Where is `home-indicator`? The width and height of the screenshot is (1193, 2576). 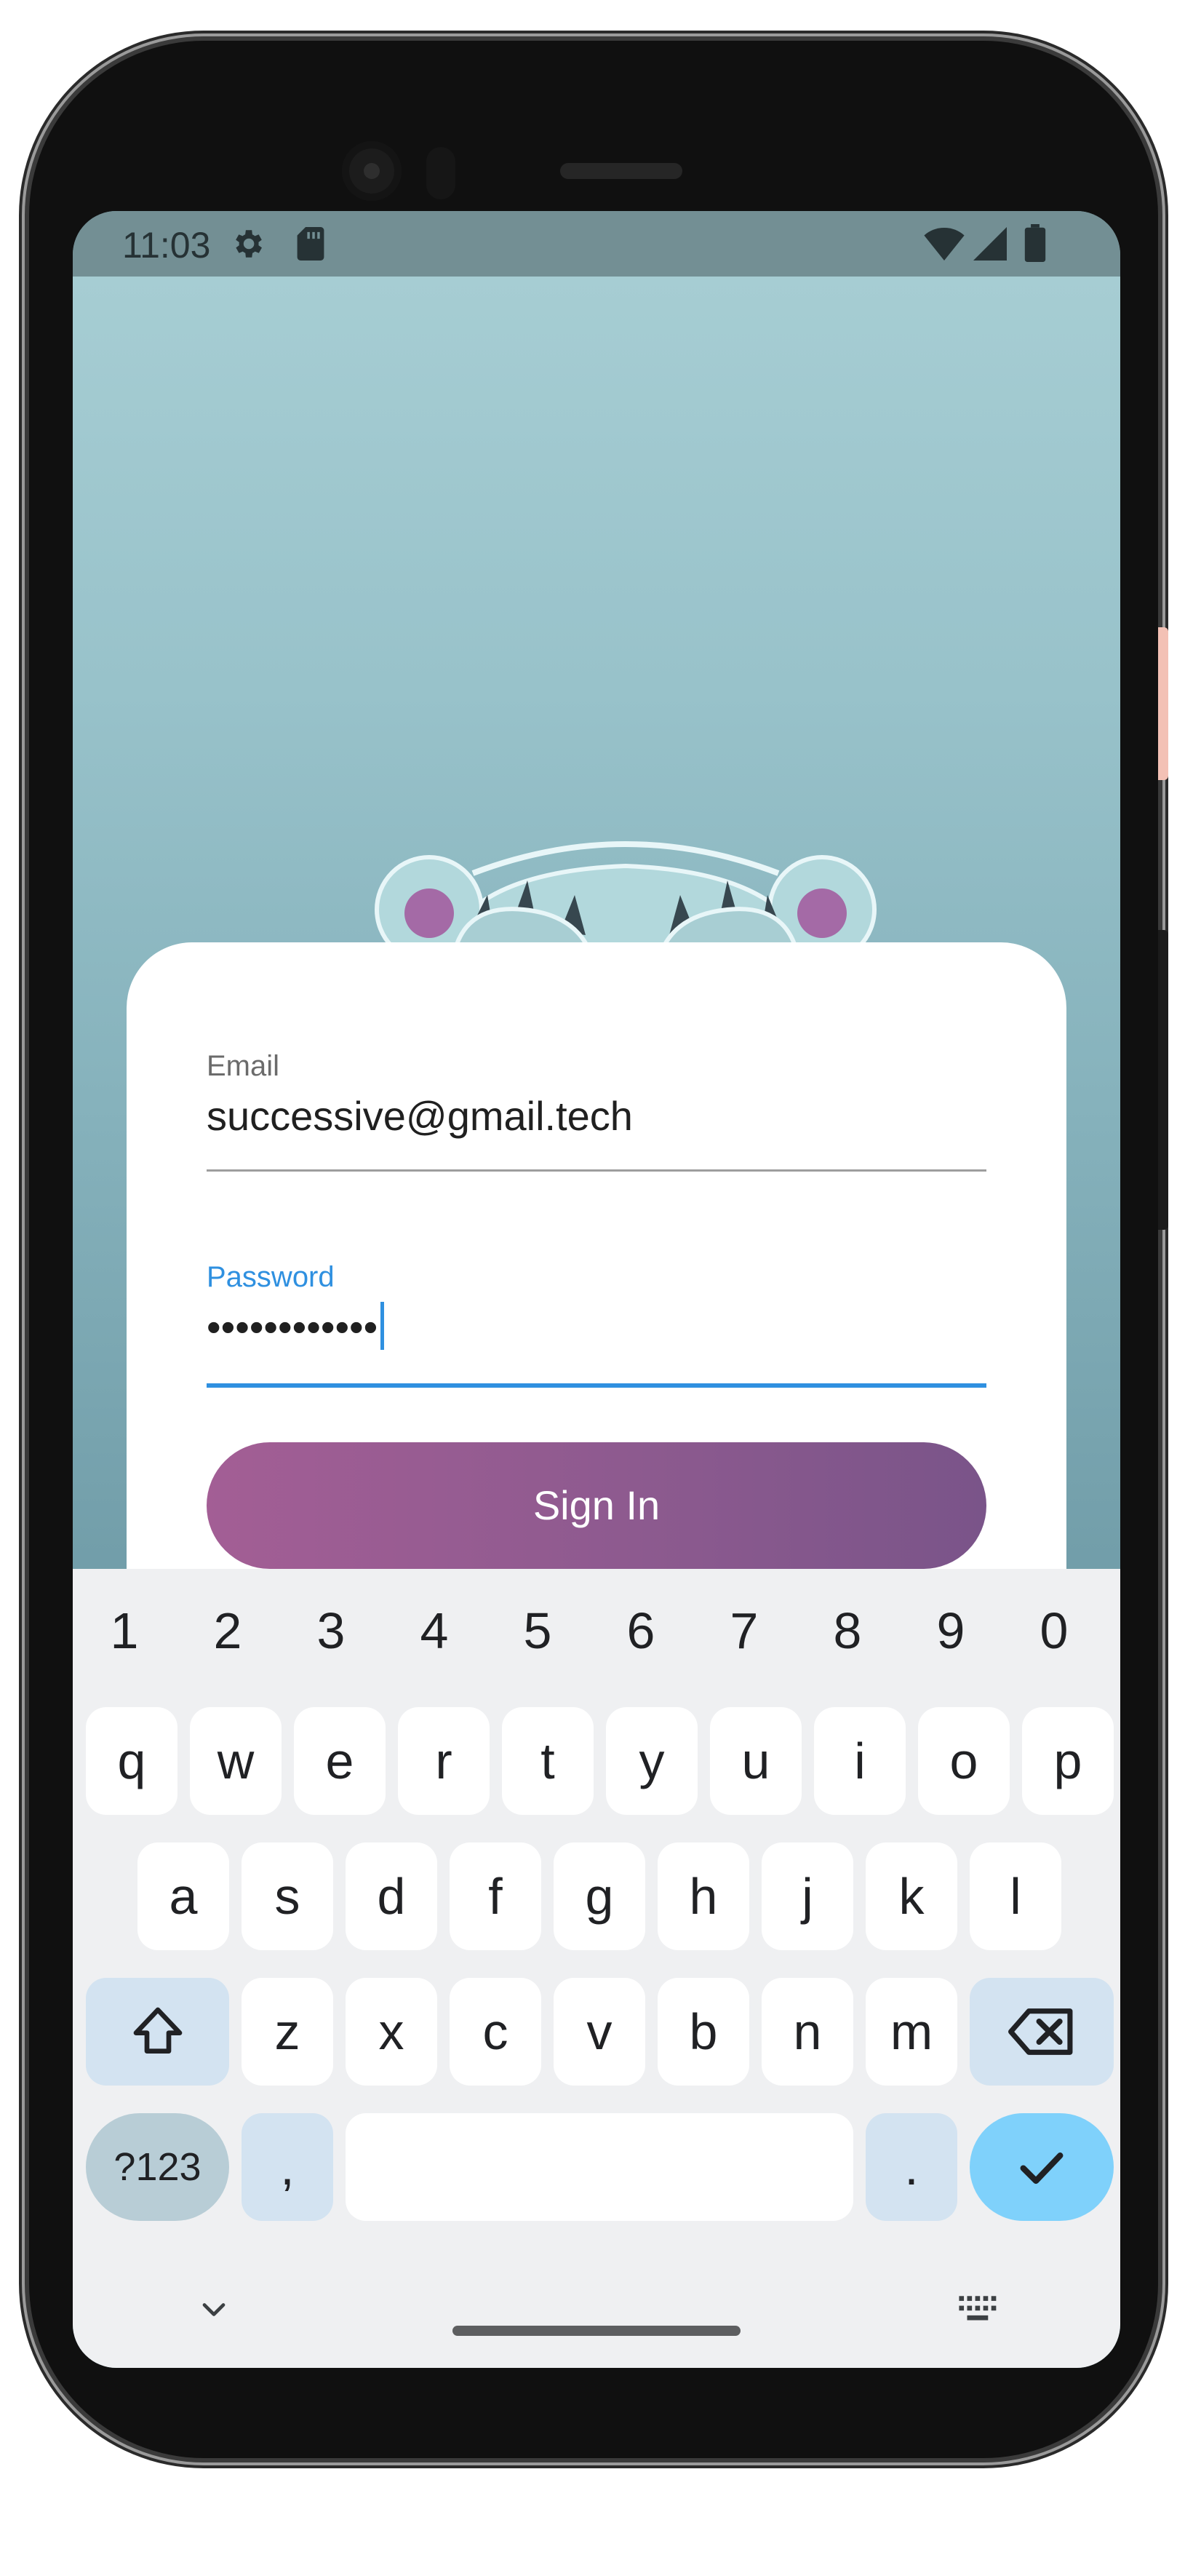
home-indicator is located at coordinates (596, 2331).